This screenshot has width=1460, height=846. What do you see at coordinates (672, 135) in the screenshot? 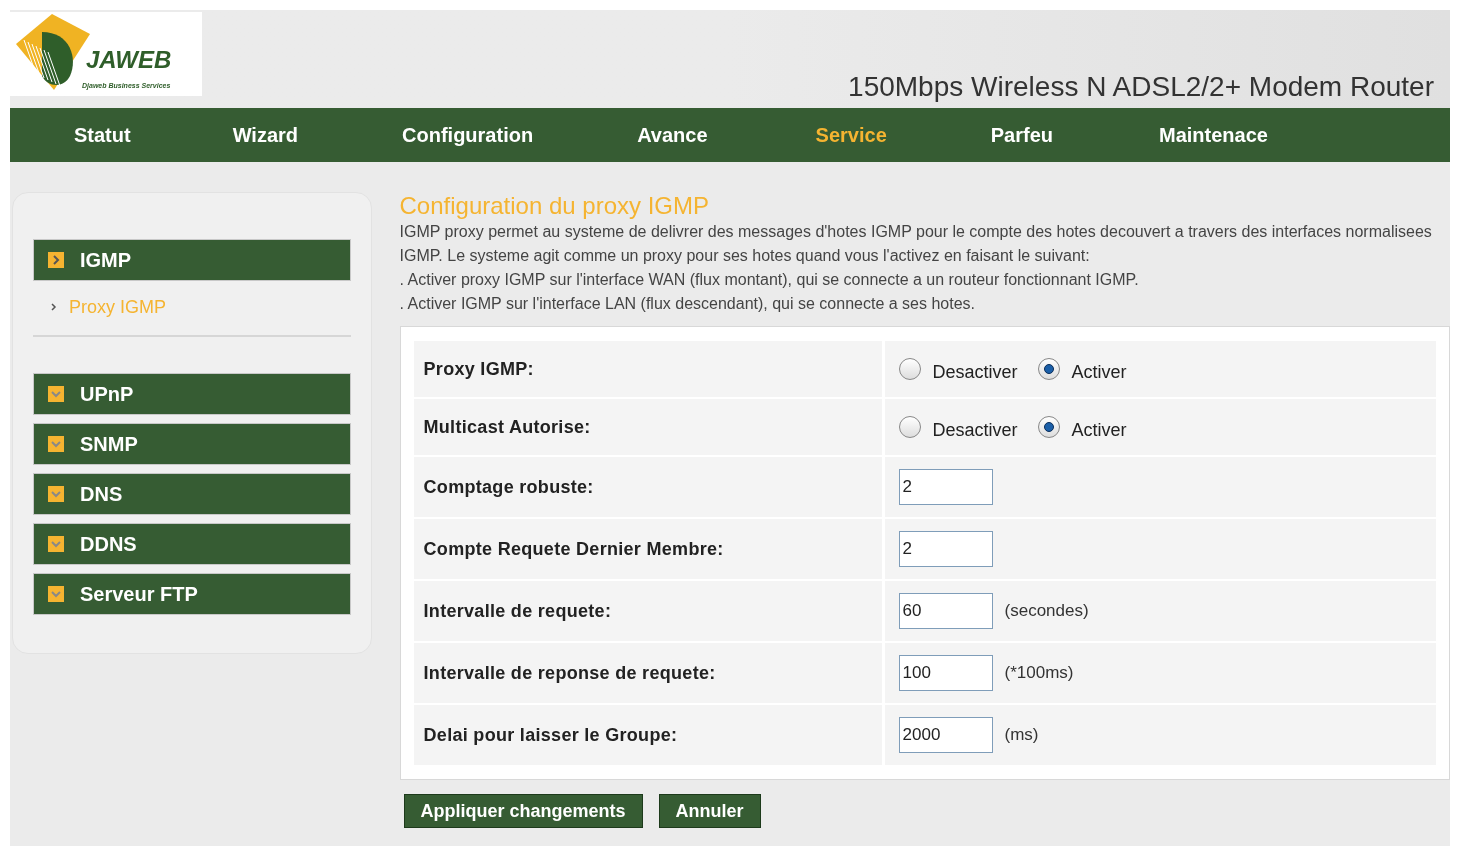
I see `nav-tab: Avance` at bounding box center [672, 135].